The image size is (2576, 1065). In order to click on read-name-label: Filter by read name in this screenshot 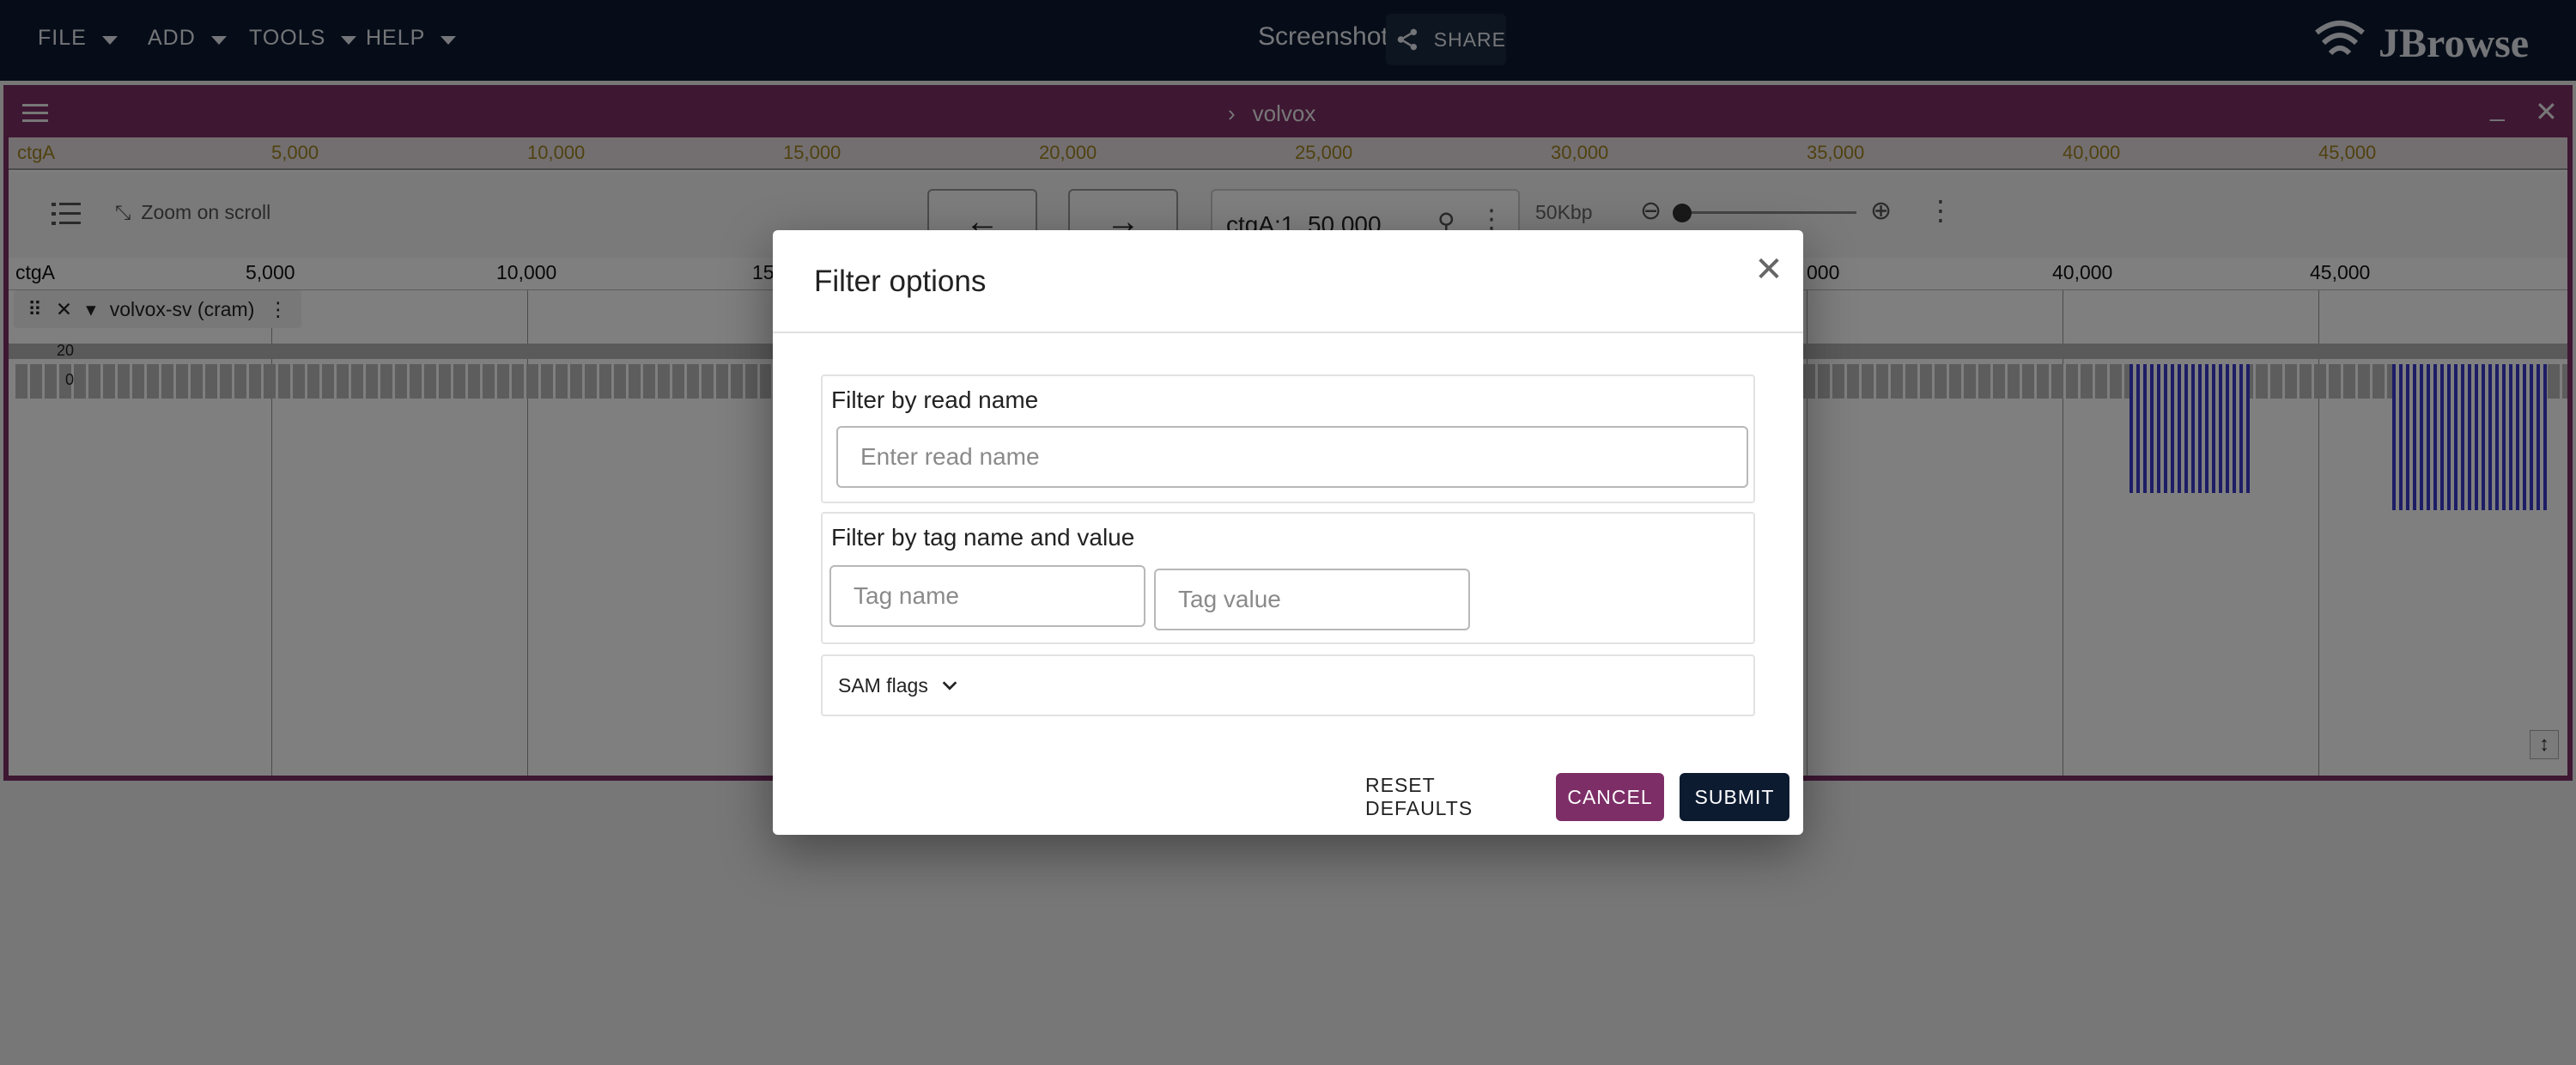, I will do `click(935, 399)`.